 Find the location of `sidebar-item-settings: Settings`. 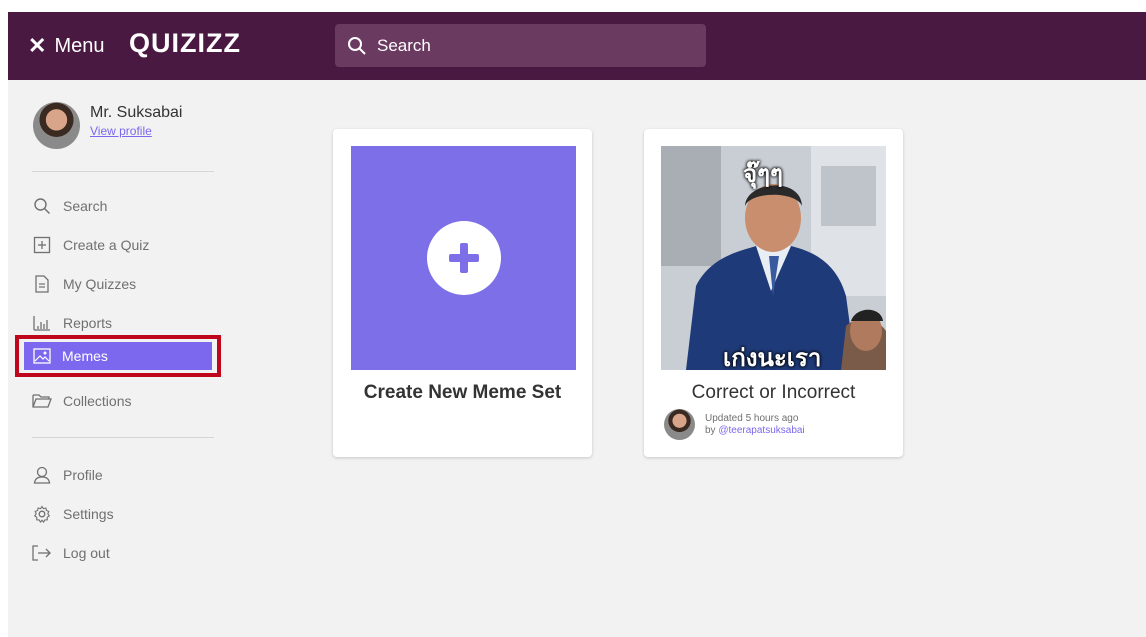

sidebar-item-settings: Settings is located at coordinates (73, 514).